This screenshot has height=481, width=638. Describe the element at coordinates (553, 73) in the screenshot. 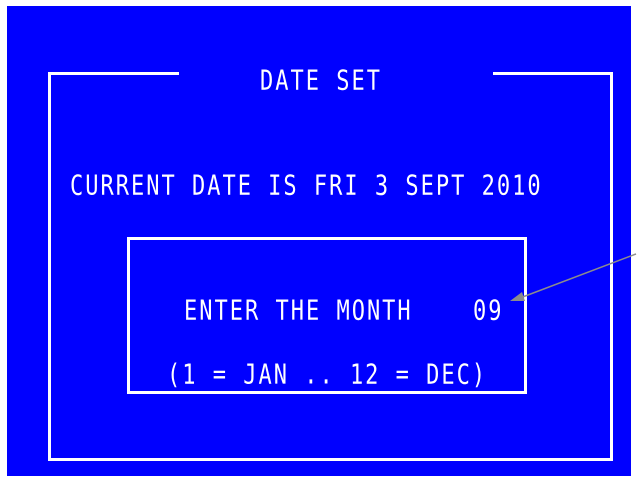

I see `outer-frame-top-right` at that location.